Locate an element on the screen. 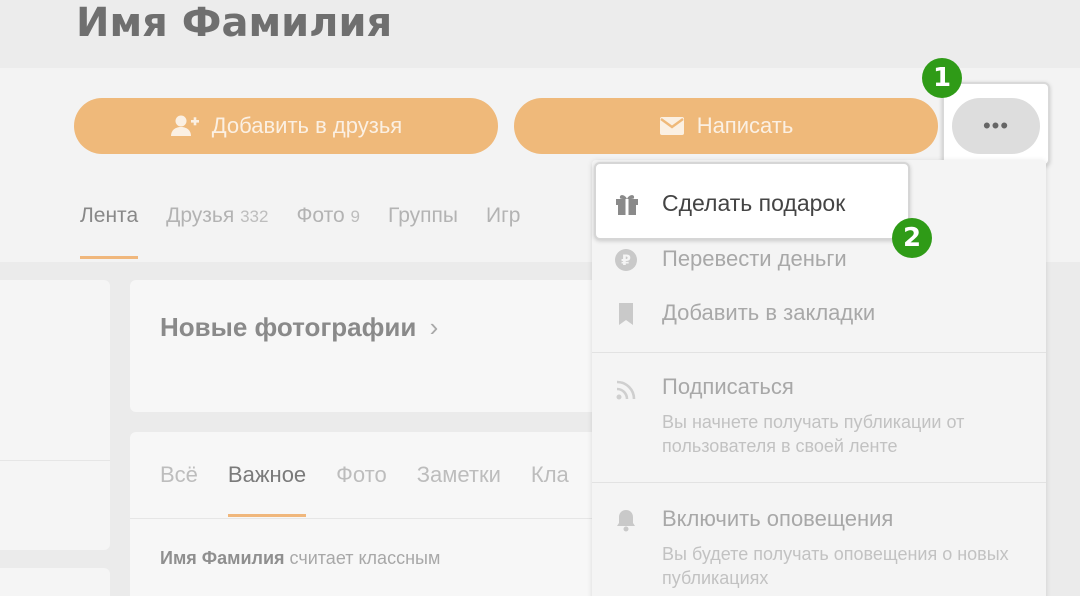  write-message-button: Написать is located at coordinates (726, 126).